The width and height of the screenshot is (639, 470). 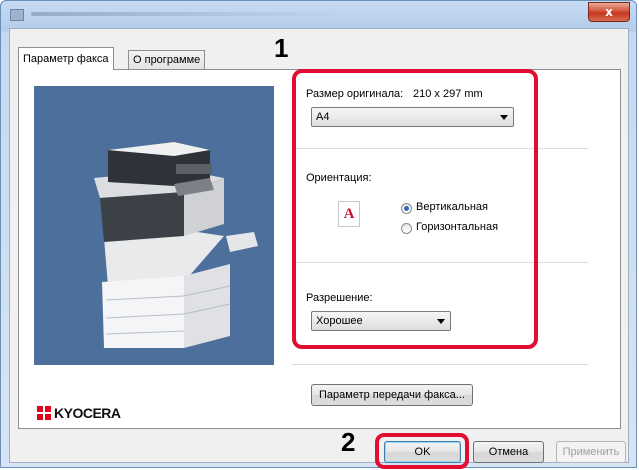 What do you see at coordinates (66, 58) in the screenshot?
I see `tab-fax-settings: Параметр факса` at bounding box center [66, 58].